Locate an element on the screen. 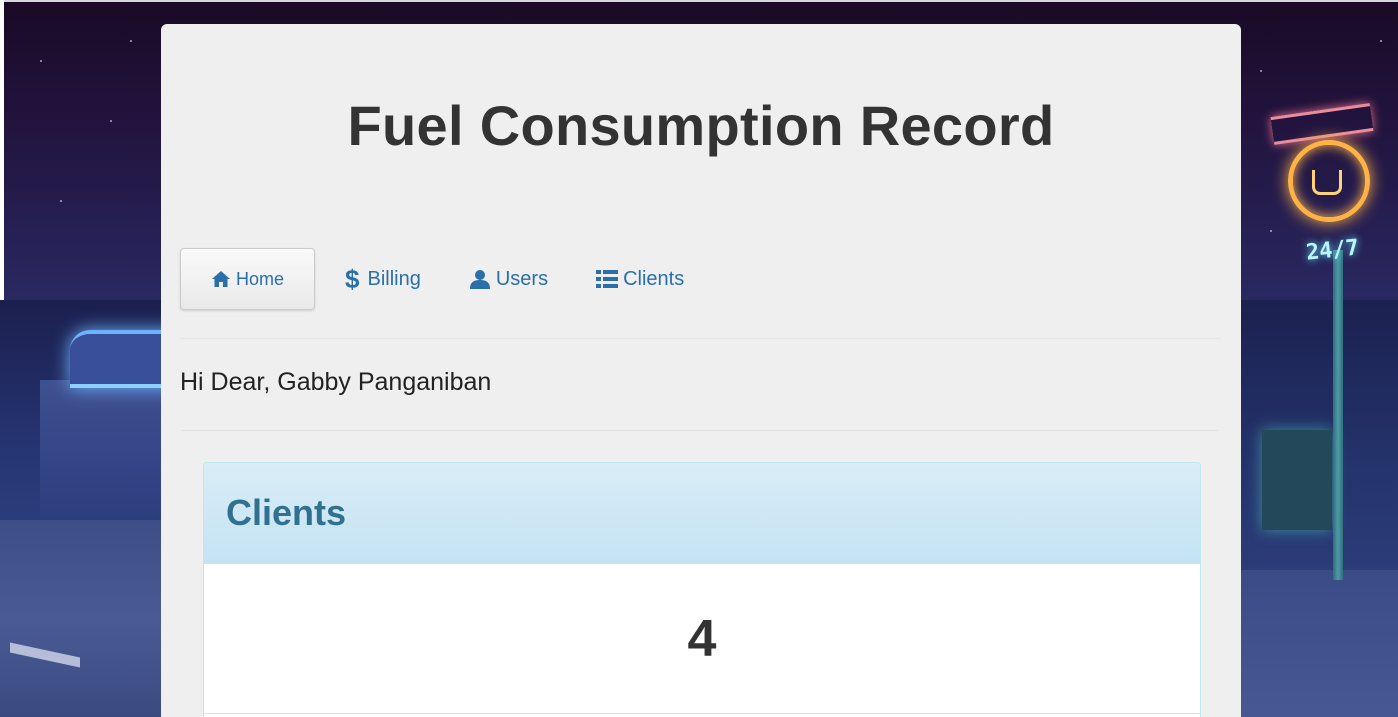  coffee-cup-icon is located at coordinates (1327, 182).